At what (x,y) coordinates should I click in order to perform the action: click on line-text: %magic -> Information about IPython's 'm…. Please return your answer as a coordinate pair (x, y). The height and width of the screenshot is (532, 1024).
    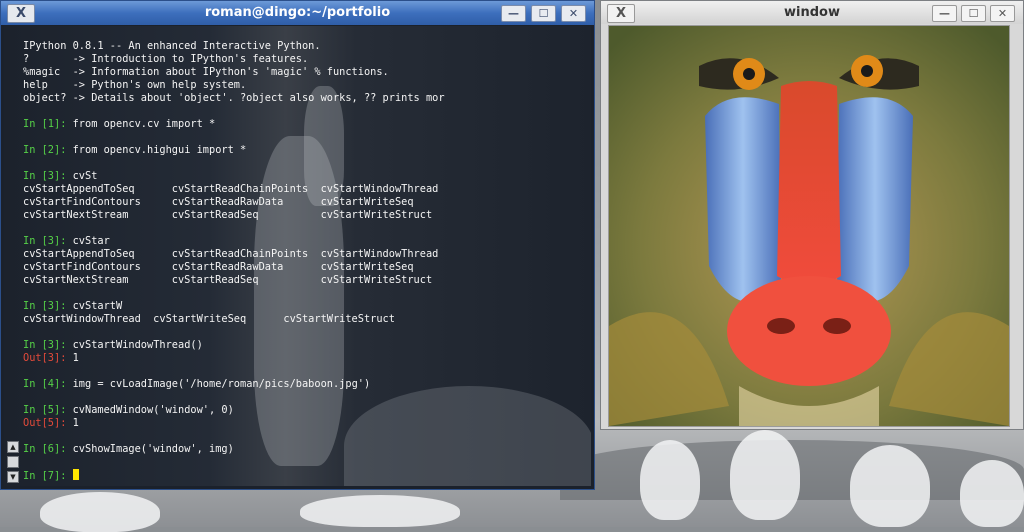
    Looking at the image, I should click on (206, 72).